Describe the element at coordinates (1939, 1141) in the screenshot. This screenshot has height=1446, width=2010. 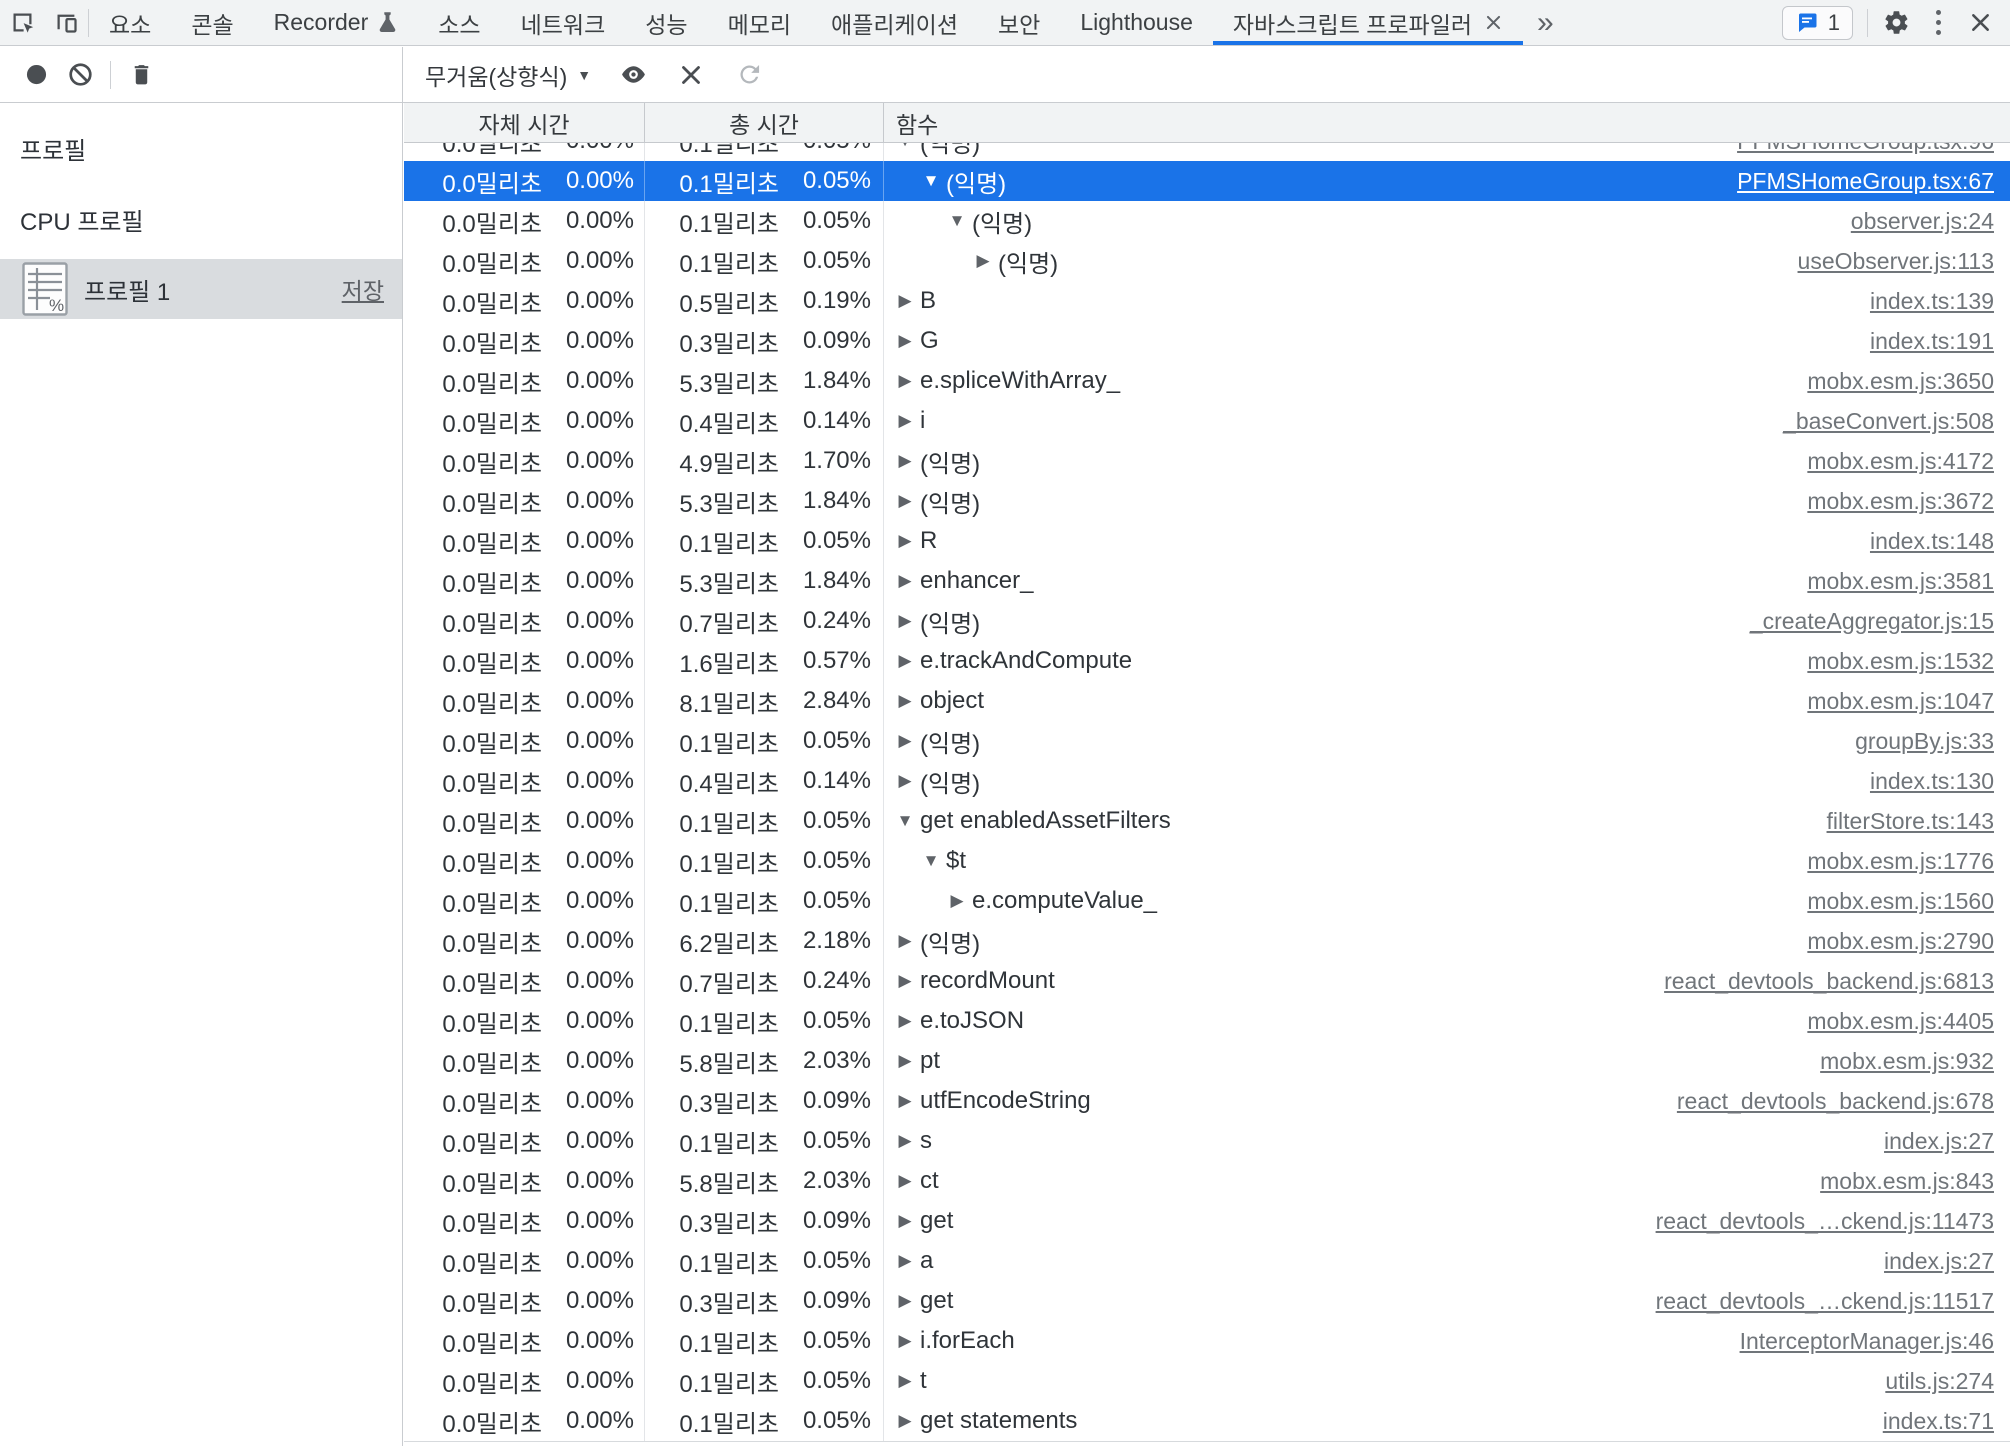
I see `source-link: index.js:27` at that location.